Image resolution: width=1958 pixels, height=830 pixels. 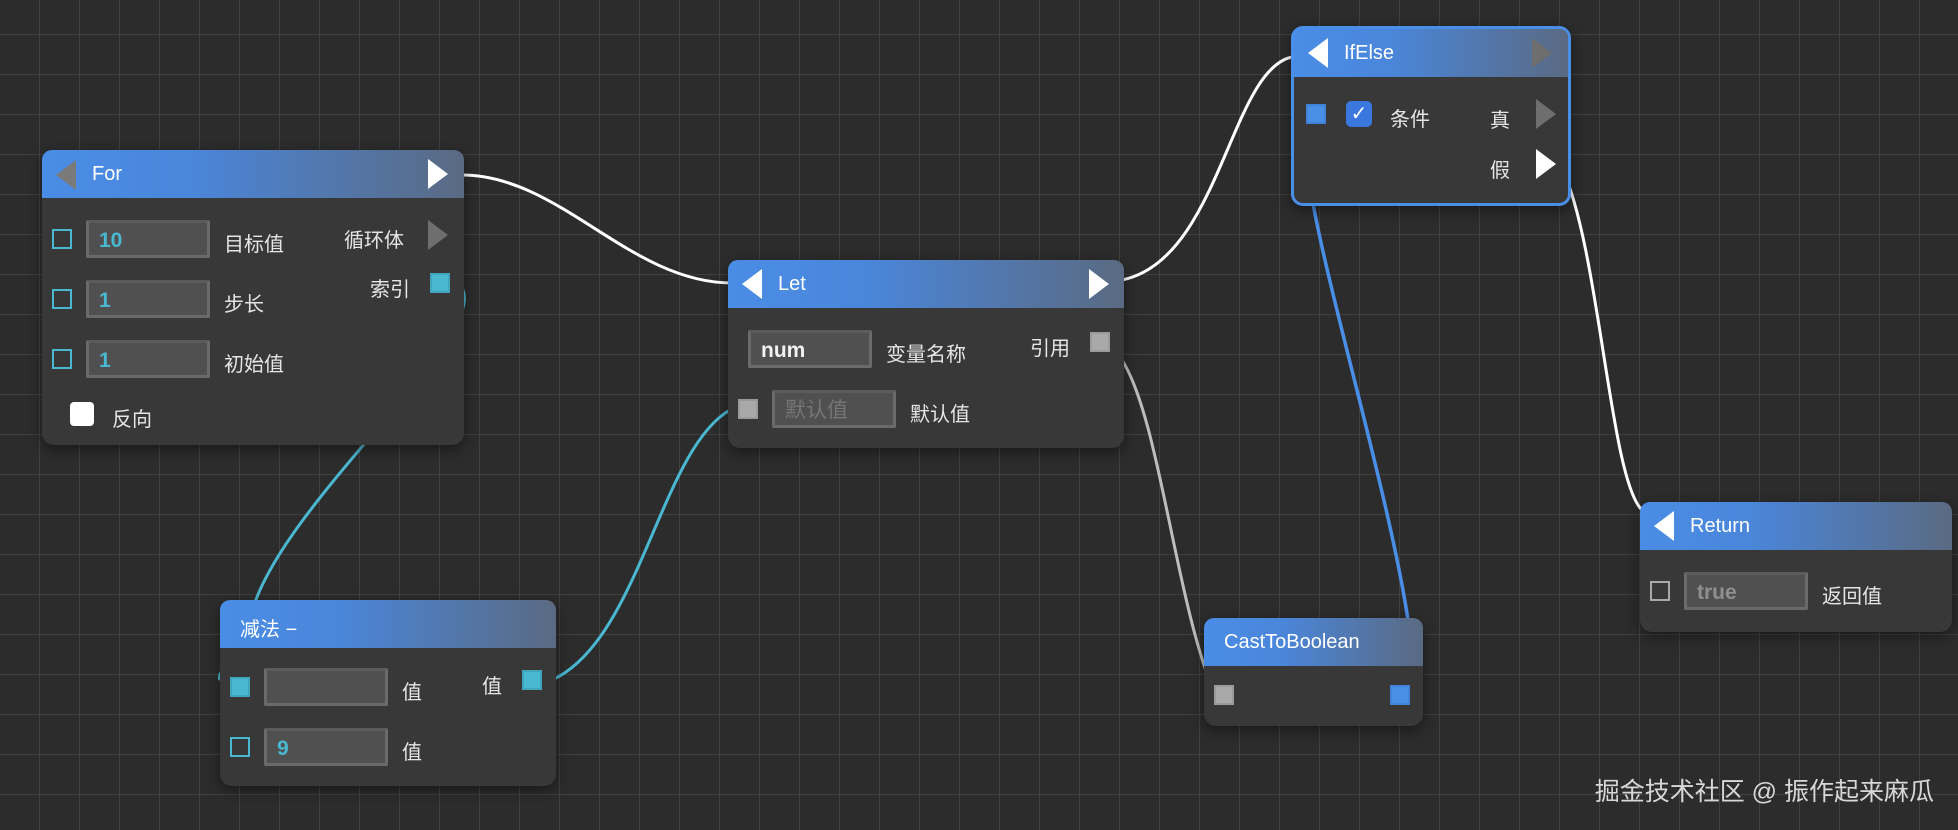 What do you see at coordinates (66, 175) in the screenshot?
I see `for-input-exec-arrow` at bounding box center [66, 175].